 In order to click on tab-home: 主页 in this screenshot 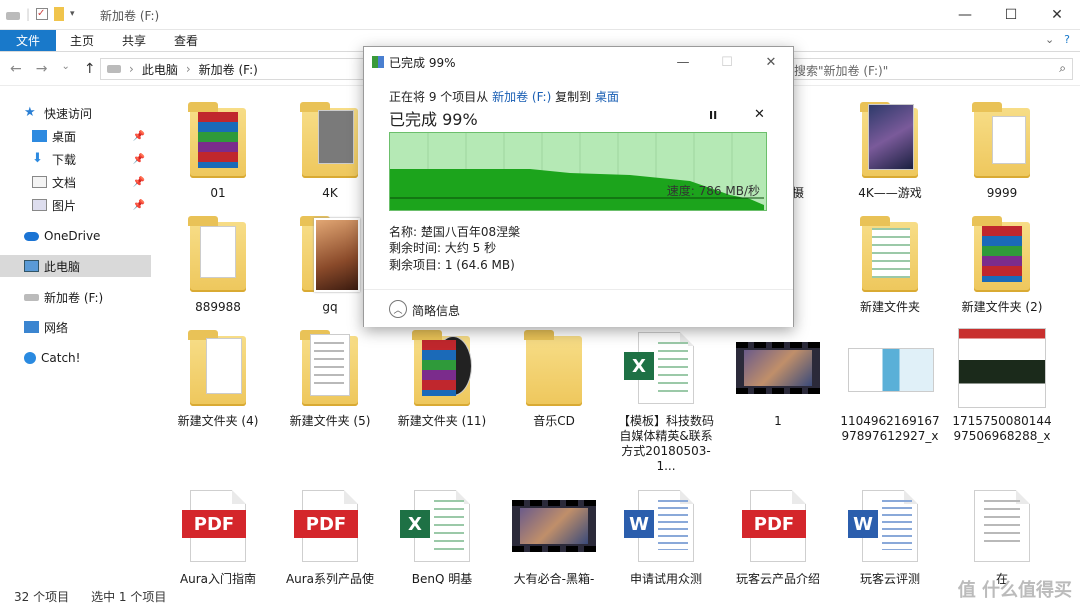, I will do `click(82, 40)`.